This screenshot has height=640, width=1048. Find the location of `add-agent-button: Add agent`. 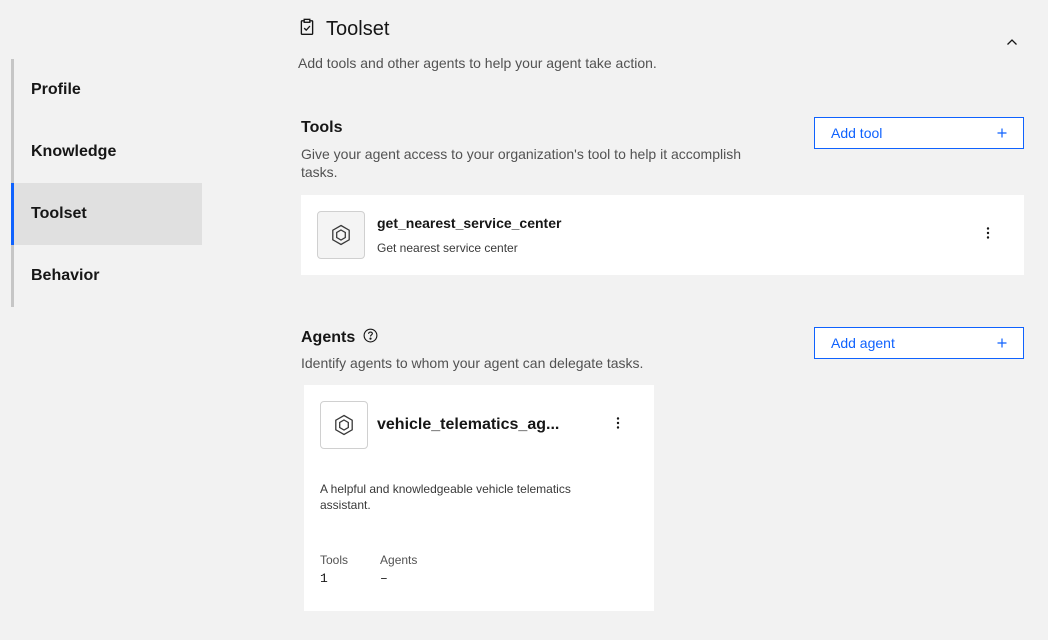

add-agent-button: Add agent is located at coordinates (919, 343).